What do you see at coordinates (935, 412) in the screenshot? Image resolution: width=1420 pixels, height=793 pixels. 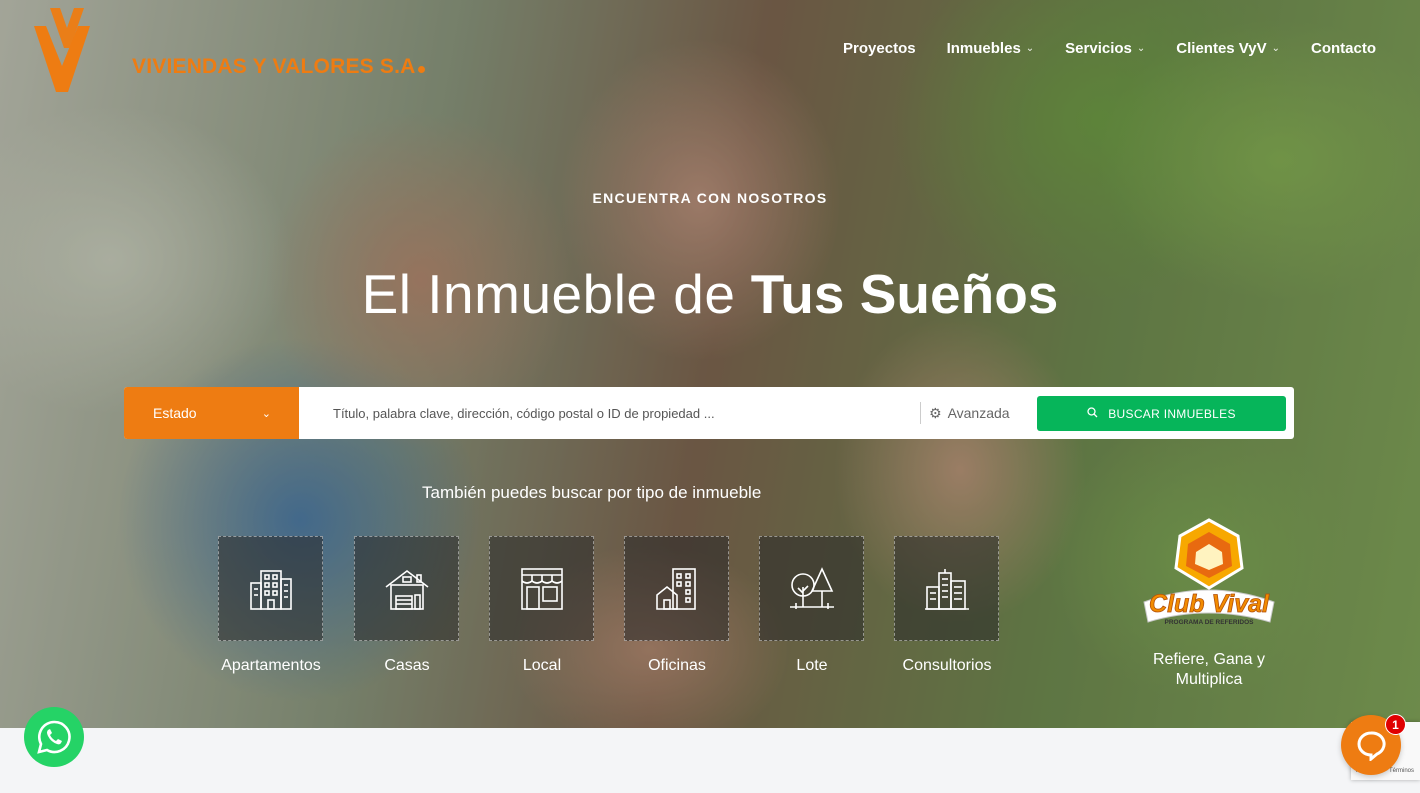 I see `gear-icon: ⚙` at bounding box center [935, 412].